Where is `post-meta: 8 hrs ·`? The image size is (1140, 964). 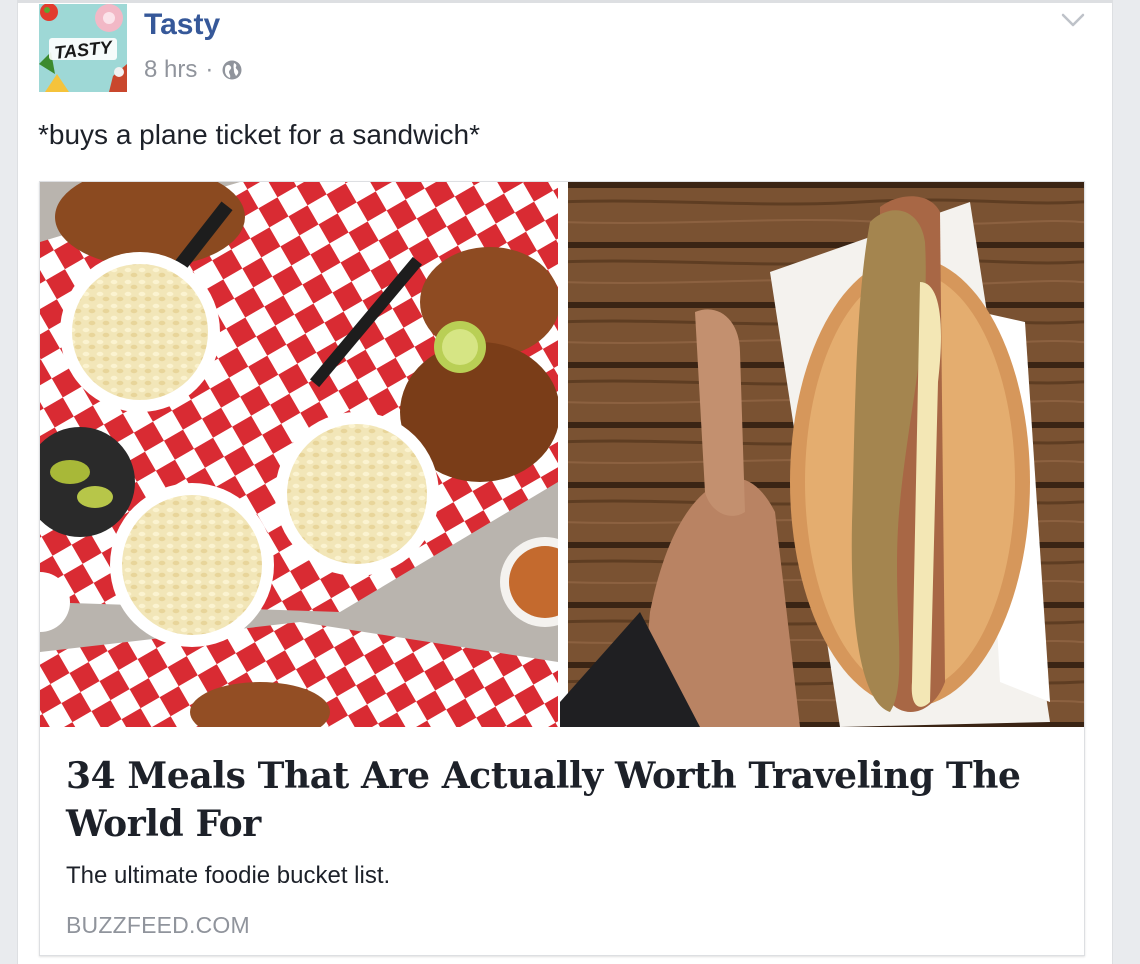 post-meta: 8 hrs · is located at coordinates (193, 70).